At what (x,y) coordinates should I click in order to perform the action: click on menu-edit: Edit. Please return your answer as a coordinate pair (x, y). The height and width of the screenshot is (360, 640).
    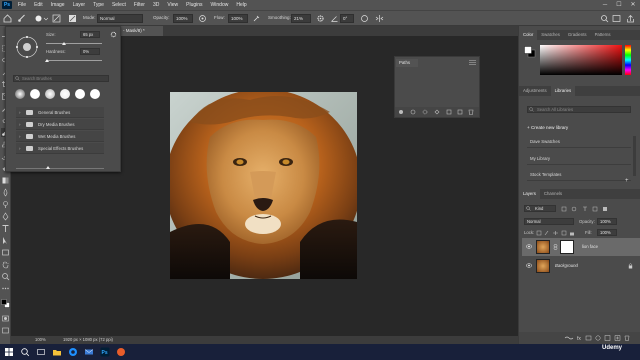
    Looking at the image, I should click on (38, 5).